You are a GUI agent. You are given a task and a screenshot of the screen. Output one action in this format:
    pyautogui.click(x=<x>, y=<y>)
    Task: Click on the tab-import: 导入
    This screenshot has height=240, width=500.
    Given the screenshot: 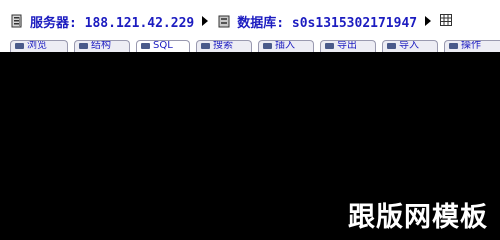 What is the action you would take?
    pyautogui.click(x=410, y=46)
    